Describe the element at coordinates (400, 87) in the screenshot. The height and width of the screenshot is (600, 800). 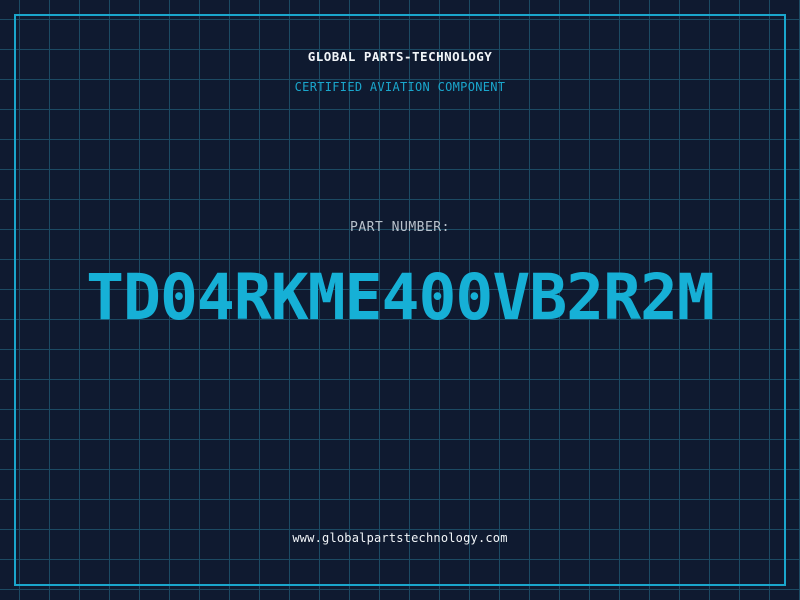
I see `certification-subtitle: CERTIFIED AVIATION COMPONENT` at that location.